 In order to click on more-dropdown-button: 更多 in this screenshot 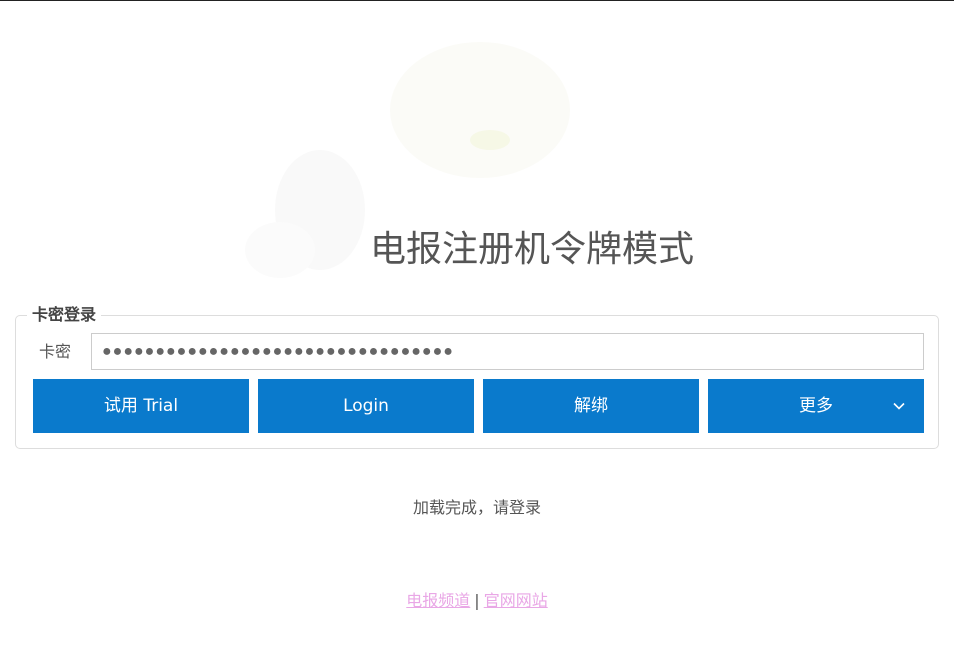, I will do `click(816, 406)`.